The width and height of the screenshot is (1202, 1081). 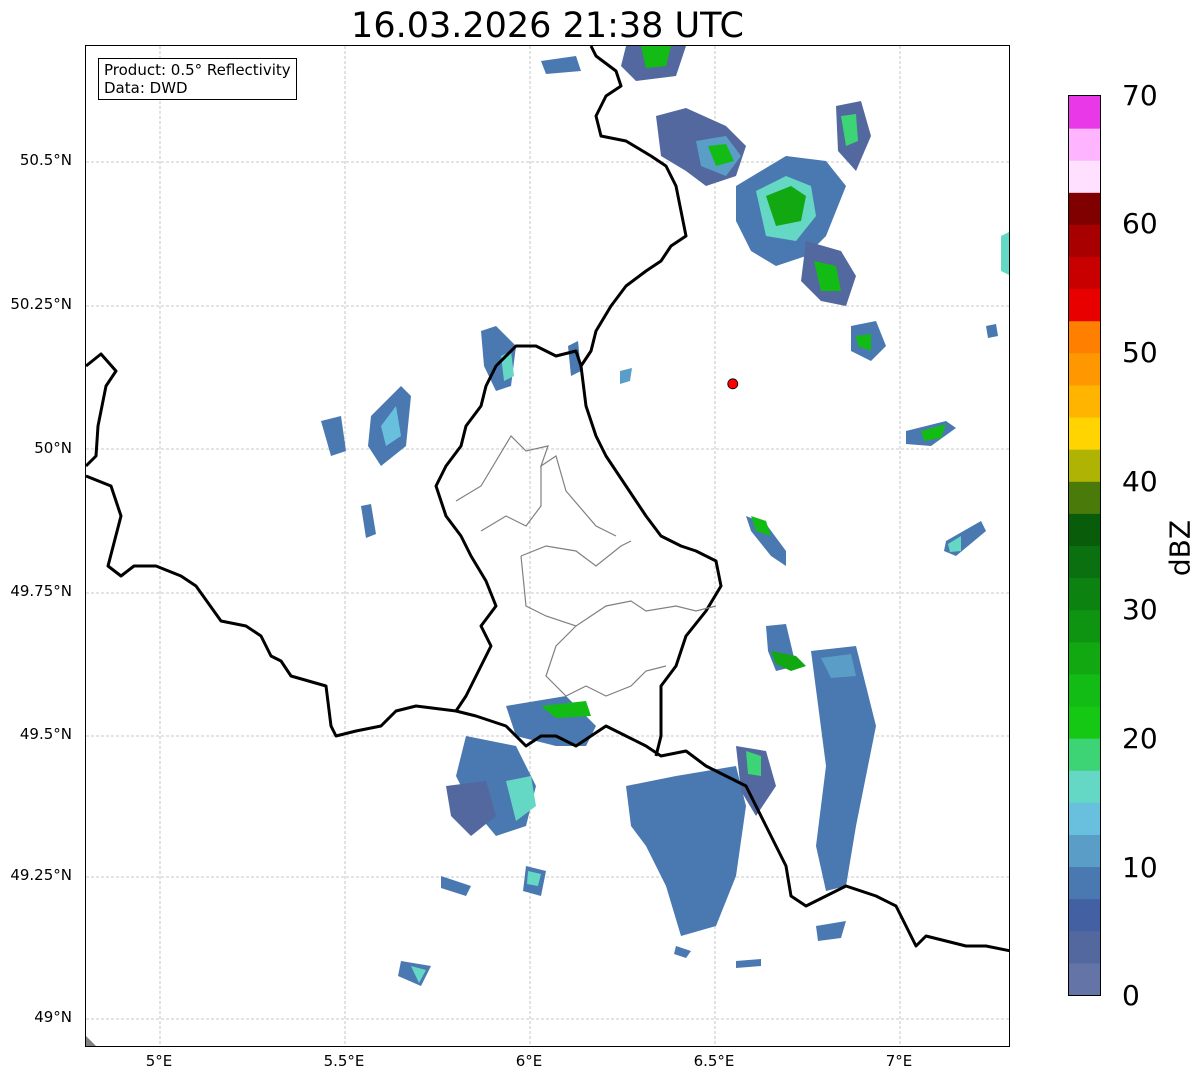 What do you see at coordinates (899, 1061) in the screenshot?
I see `lon-label-7: 7°E` at bounding box center [899, 1061].